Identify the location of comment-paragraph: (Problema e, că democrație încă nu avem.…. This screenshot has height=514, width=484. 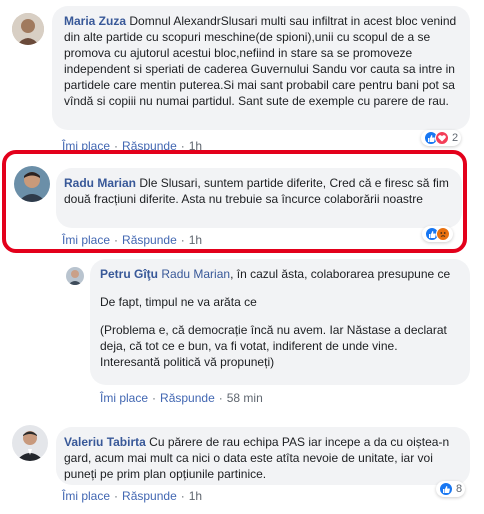
(273, 346).